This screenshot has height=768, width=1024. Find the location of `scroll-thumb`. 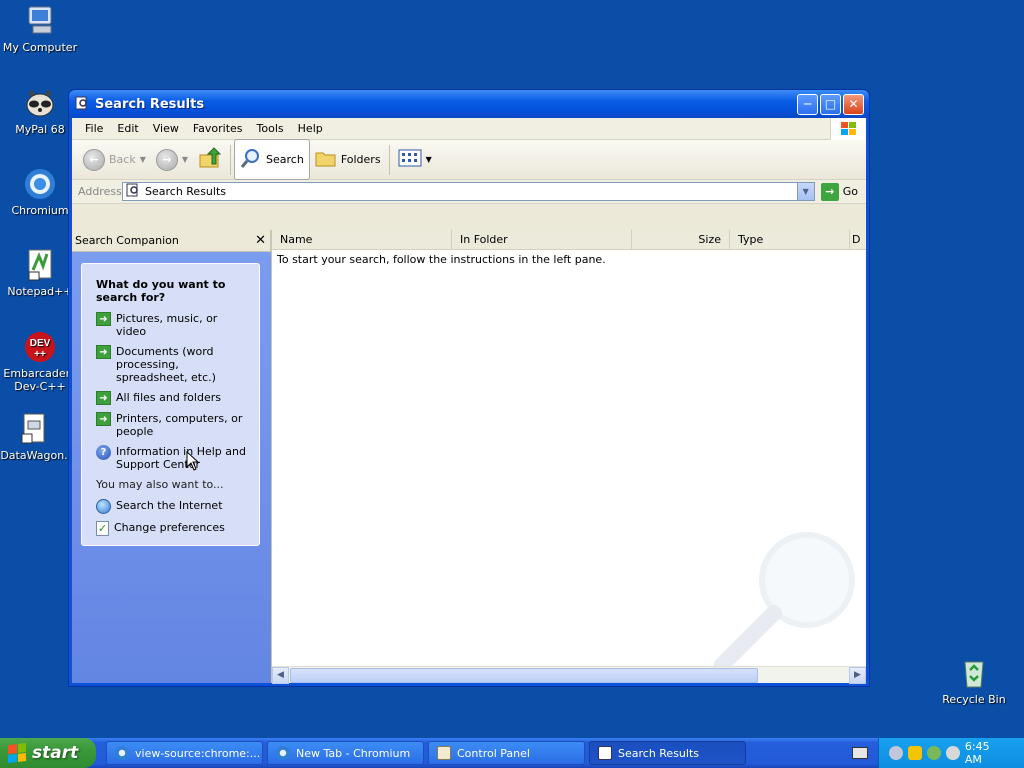

scroll-thumb is located at coordinates (524, 675).